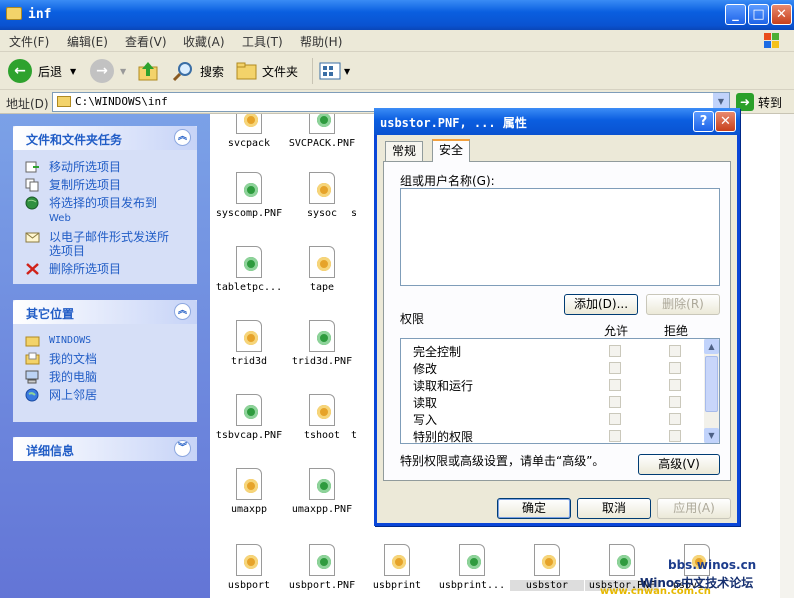  I want to click on file-item: usbstor, so click(547, 567).